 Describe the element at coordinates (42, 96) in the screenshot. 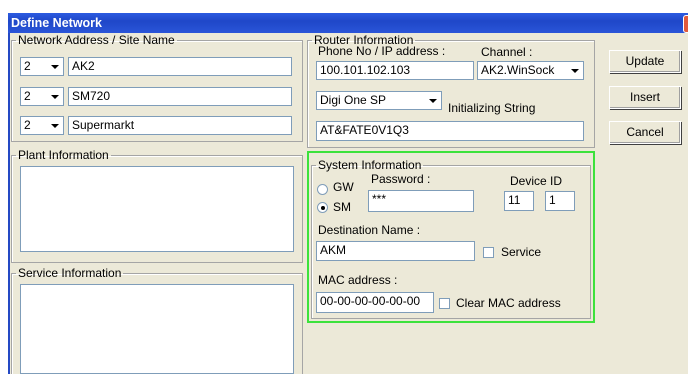

I see `network-number-combo-2: 2` at that location.